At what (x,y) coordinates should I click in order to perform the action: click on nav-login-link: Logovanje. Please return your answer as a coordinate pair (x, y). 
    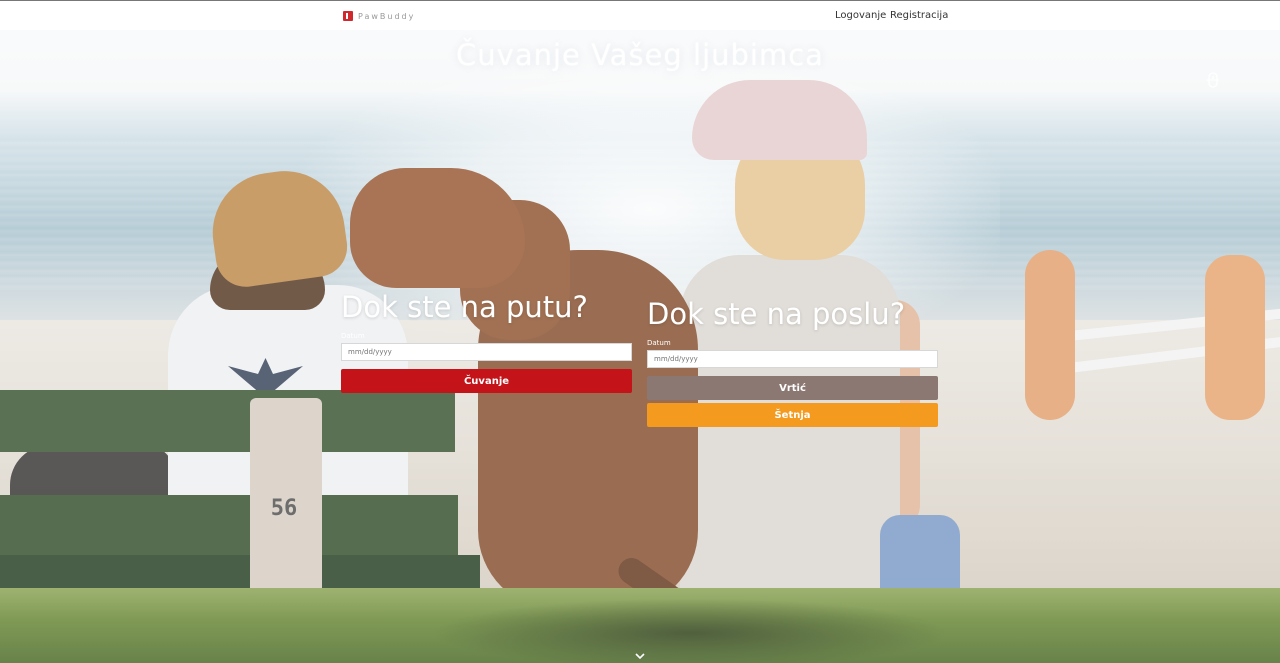
    Looking at the image, I should click on (860, 15).